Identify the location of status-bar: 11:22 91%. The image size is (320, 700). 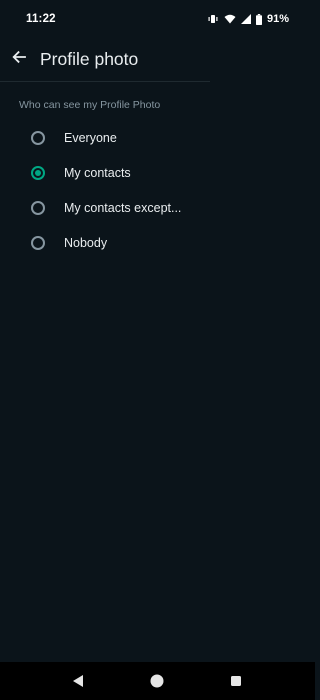
(157, 19).